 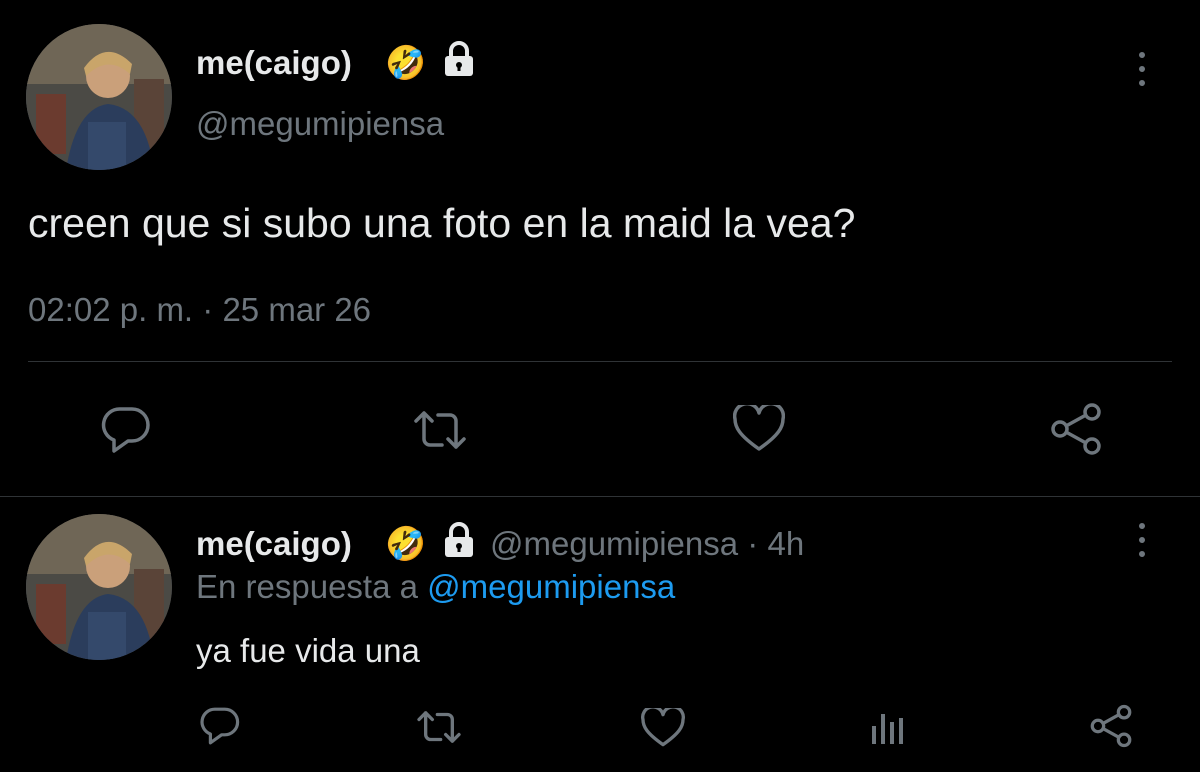 I want to click on divider, so click(x=600, y=361).